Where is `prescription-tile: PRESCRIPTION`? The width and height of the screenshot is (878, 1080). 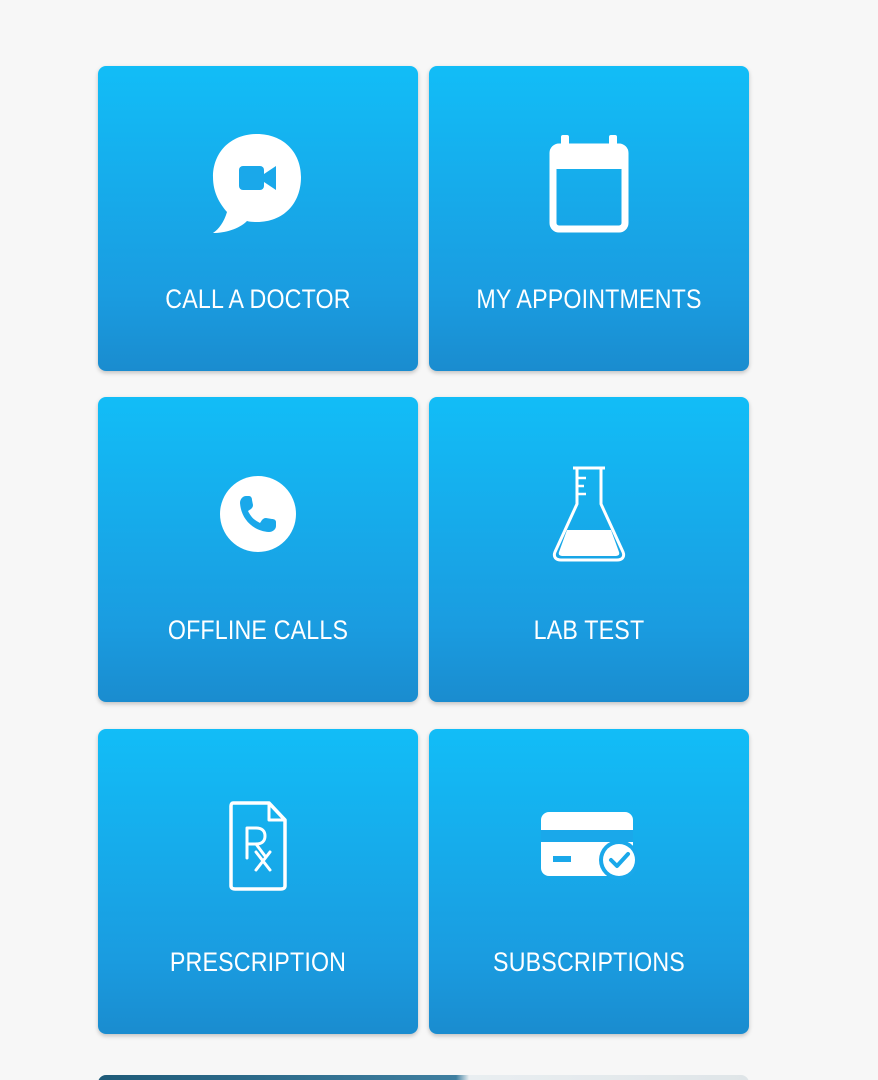 prescription-tile: PRESCRIPTION is located at coordinates (258, 881).